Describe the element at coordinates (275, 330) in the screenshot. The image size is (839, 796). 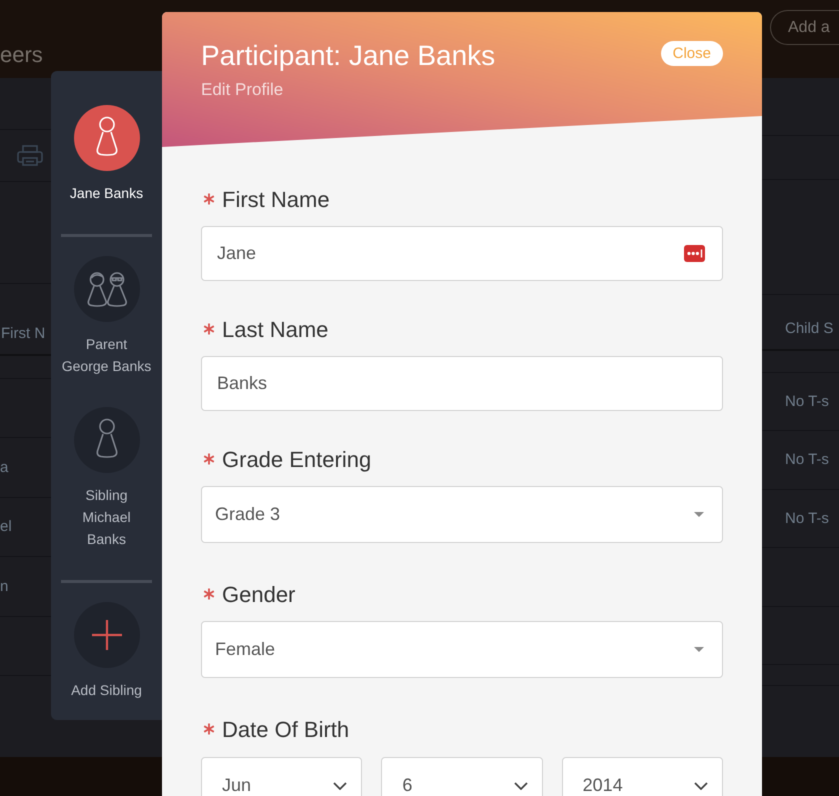
I see `field-label: Last Name` at that location.